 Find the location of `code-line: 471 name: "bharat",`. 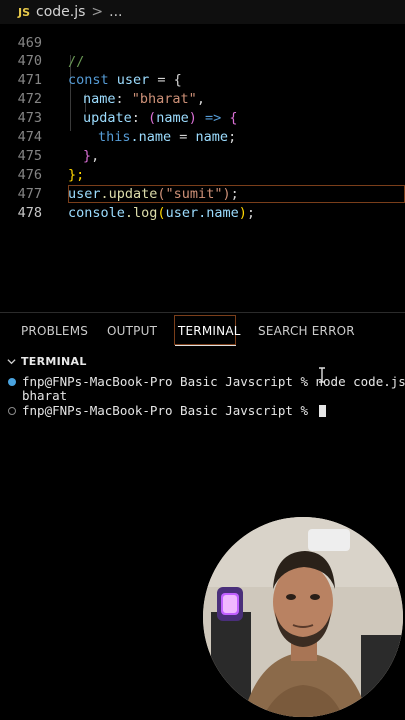

code-line: 471 name: "bharat", is located at coordinates (202, 79).